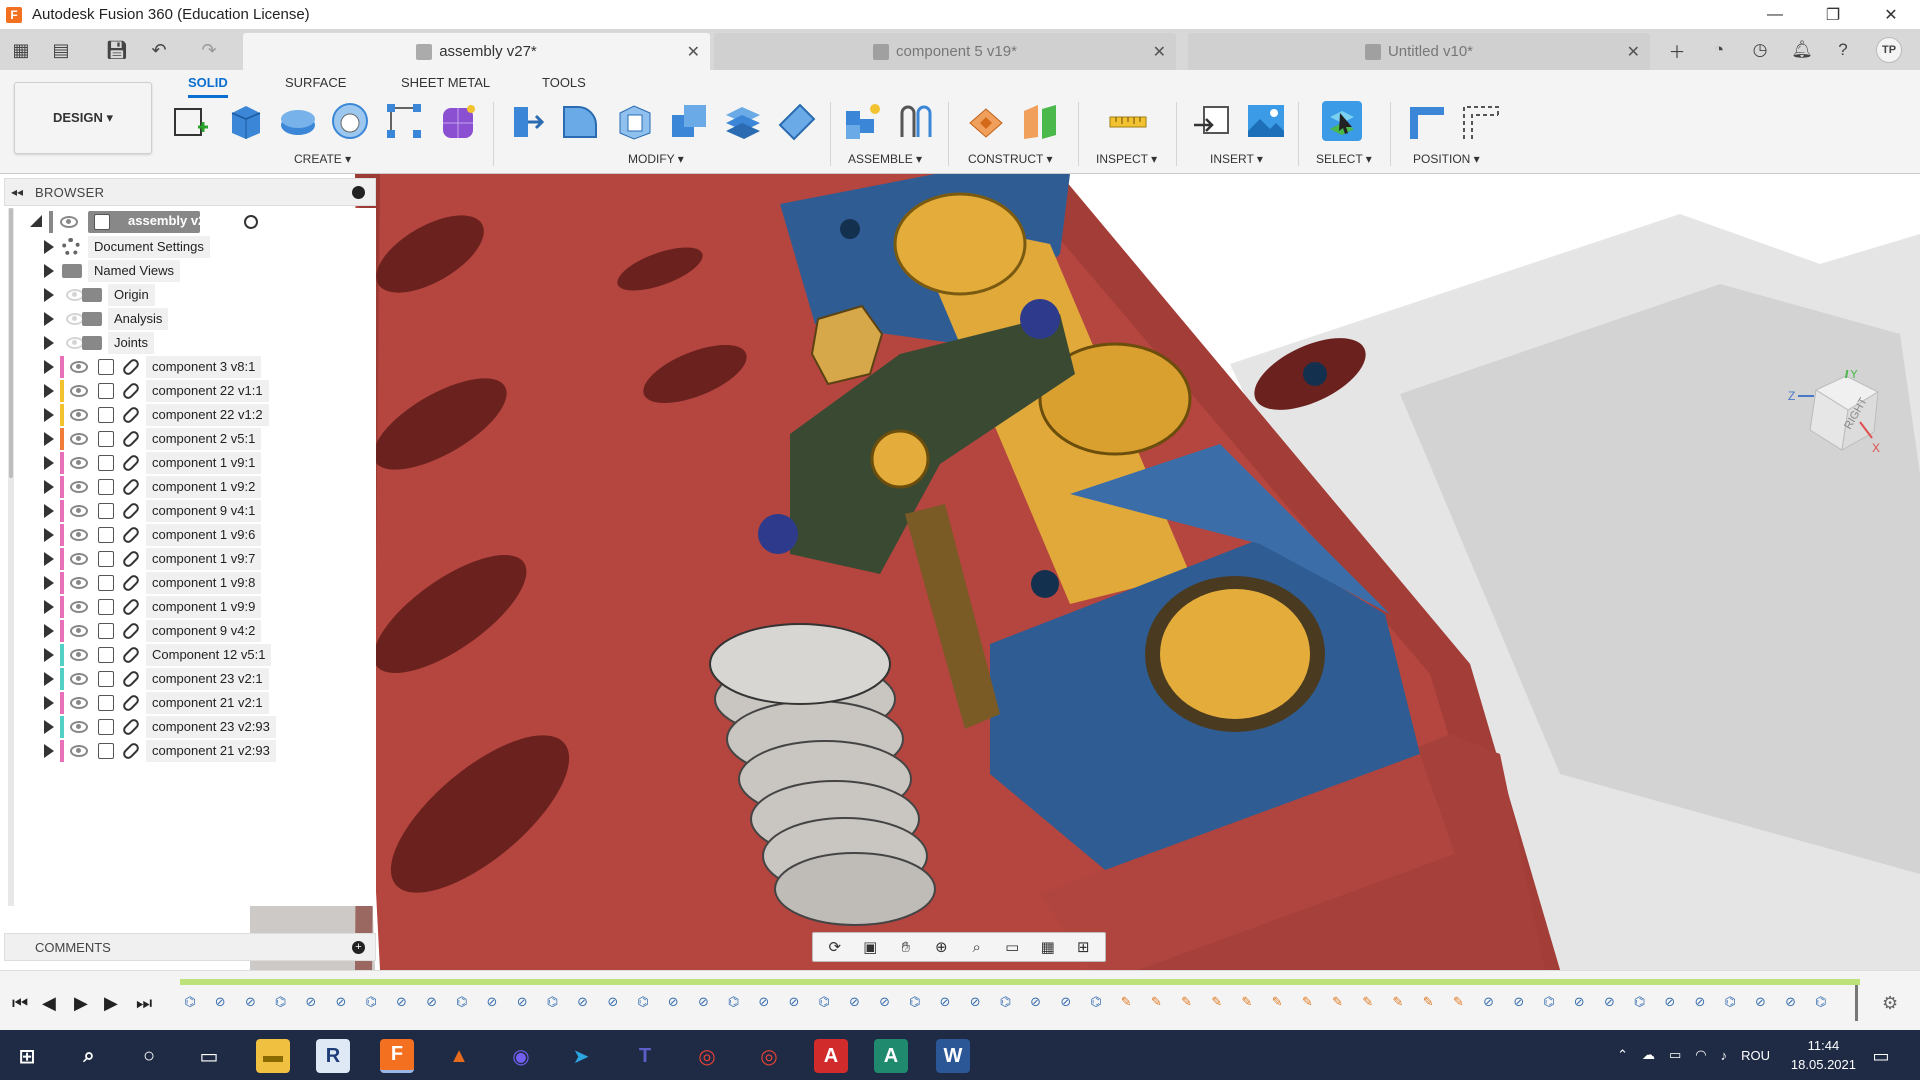 This screenshot has width=1920, height=1080. I want to click on go-to-start-icon: ⏮, so click(20, 1003).